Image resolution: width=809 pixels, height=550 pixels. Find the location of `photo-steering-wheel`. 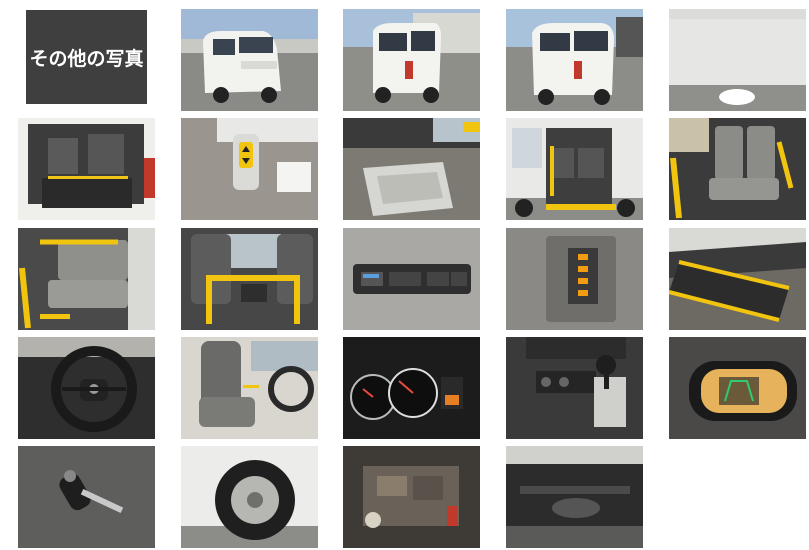

photo-steering-wheel is located at coordinates (86, 388).